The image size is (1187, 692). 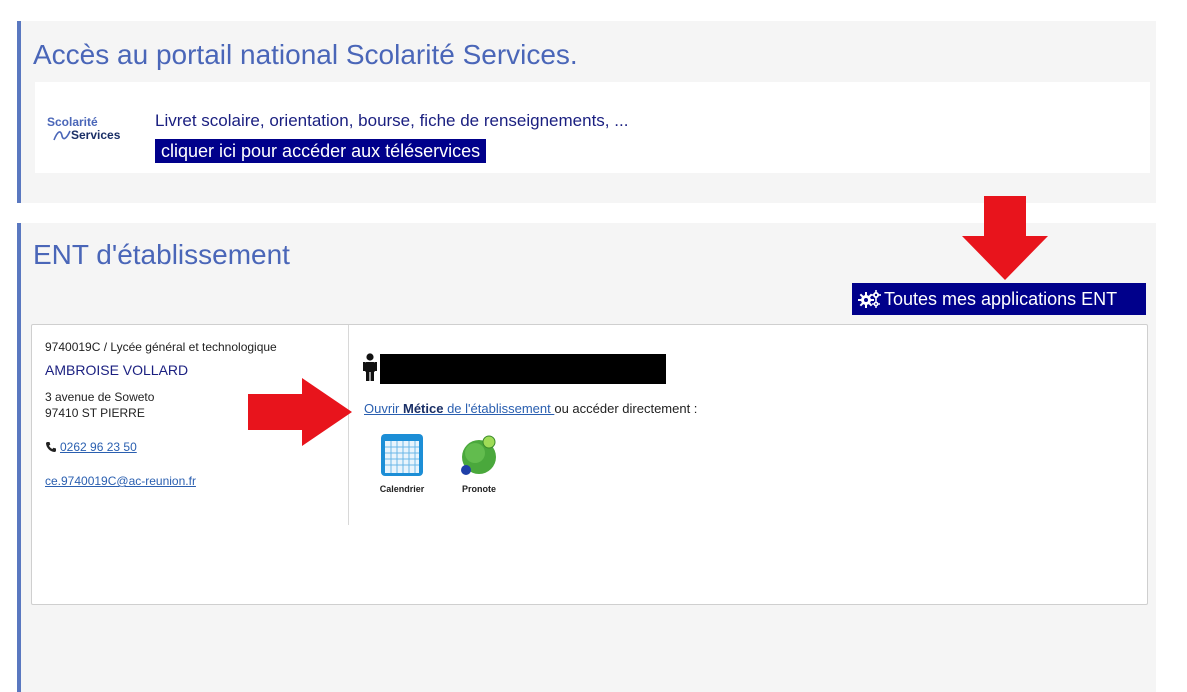 I want to click on app-calendrier: Calendrier, so click(x=402, y=463).